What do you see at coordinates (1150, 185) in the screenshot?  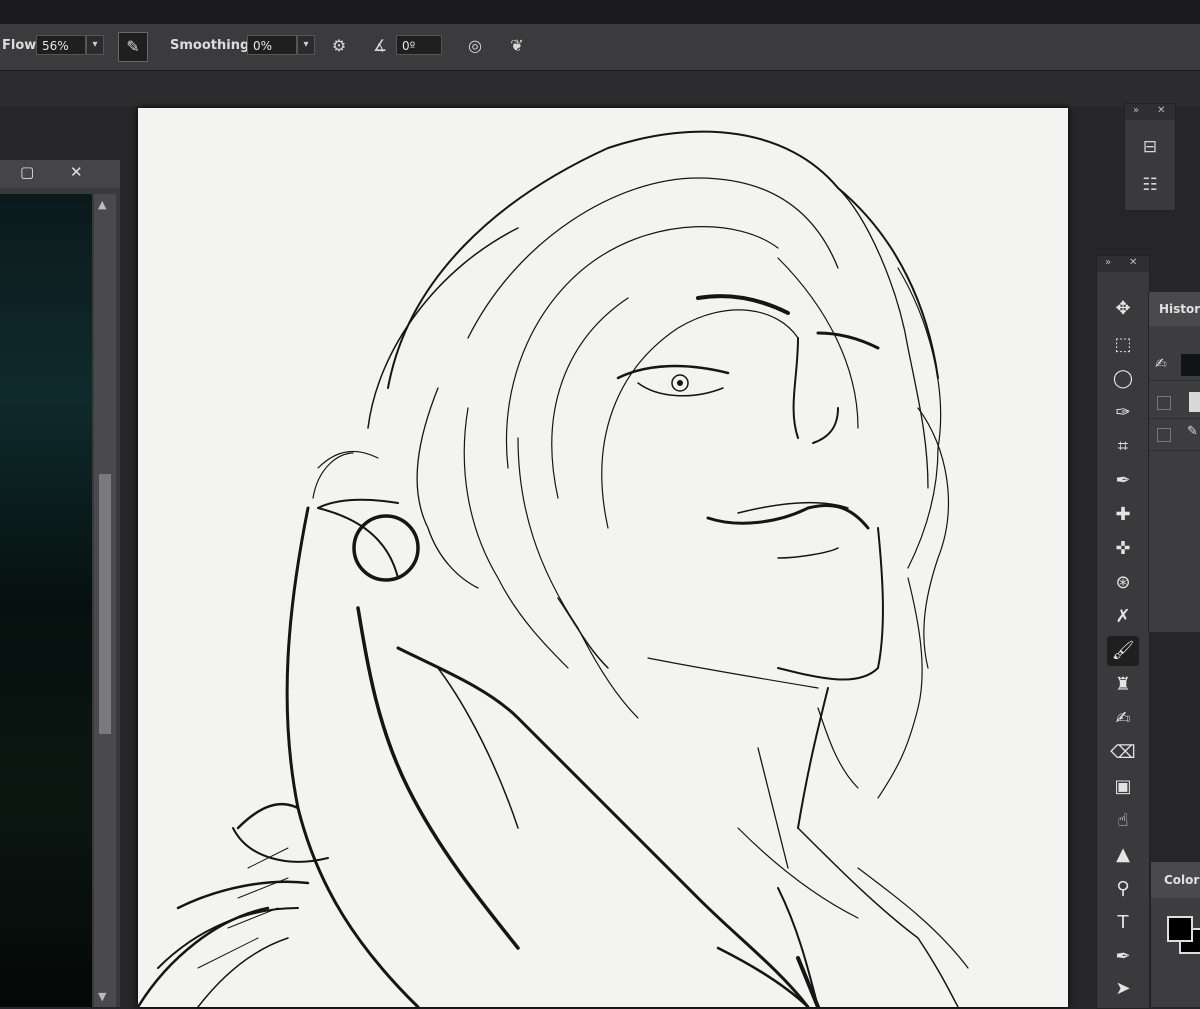 I see `brush-settings-icon: ☷` at bounding box center [1150, 185].